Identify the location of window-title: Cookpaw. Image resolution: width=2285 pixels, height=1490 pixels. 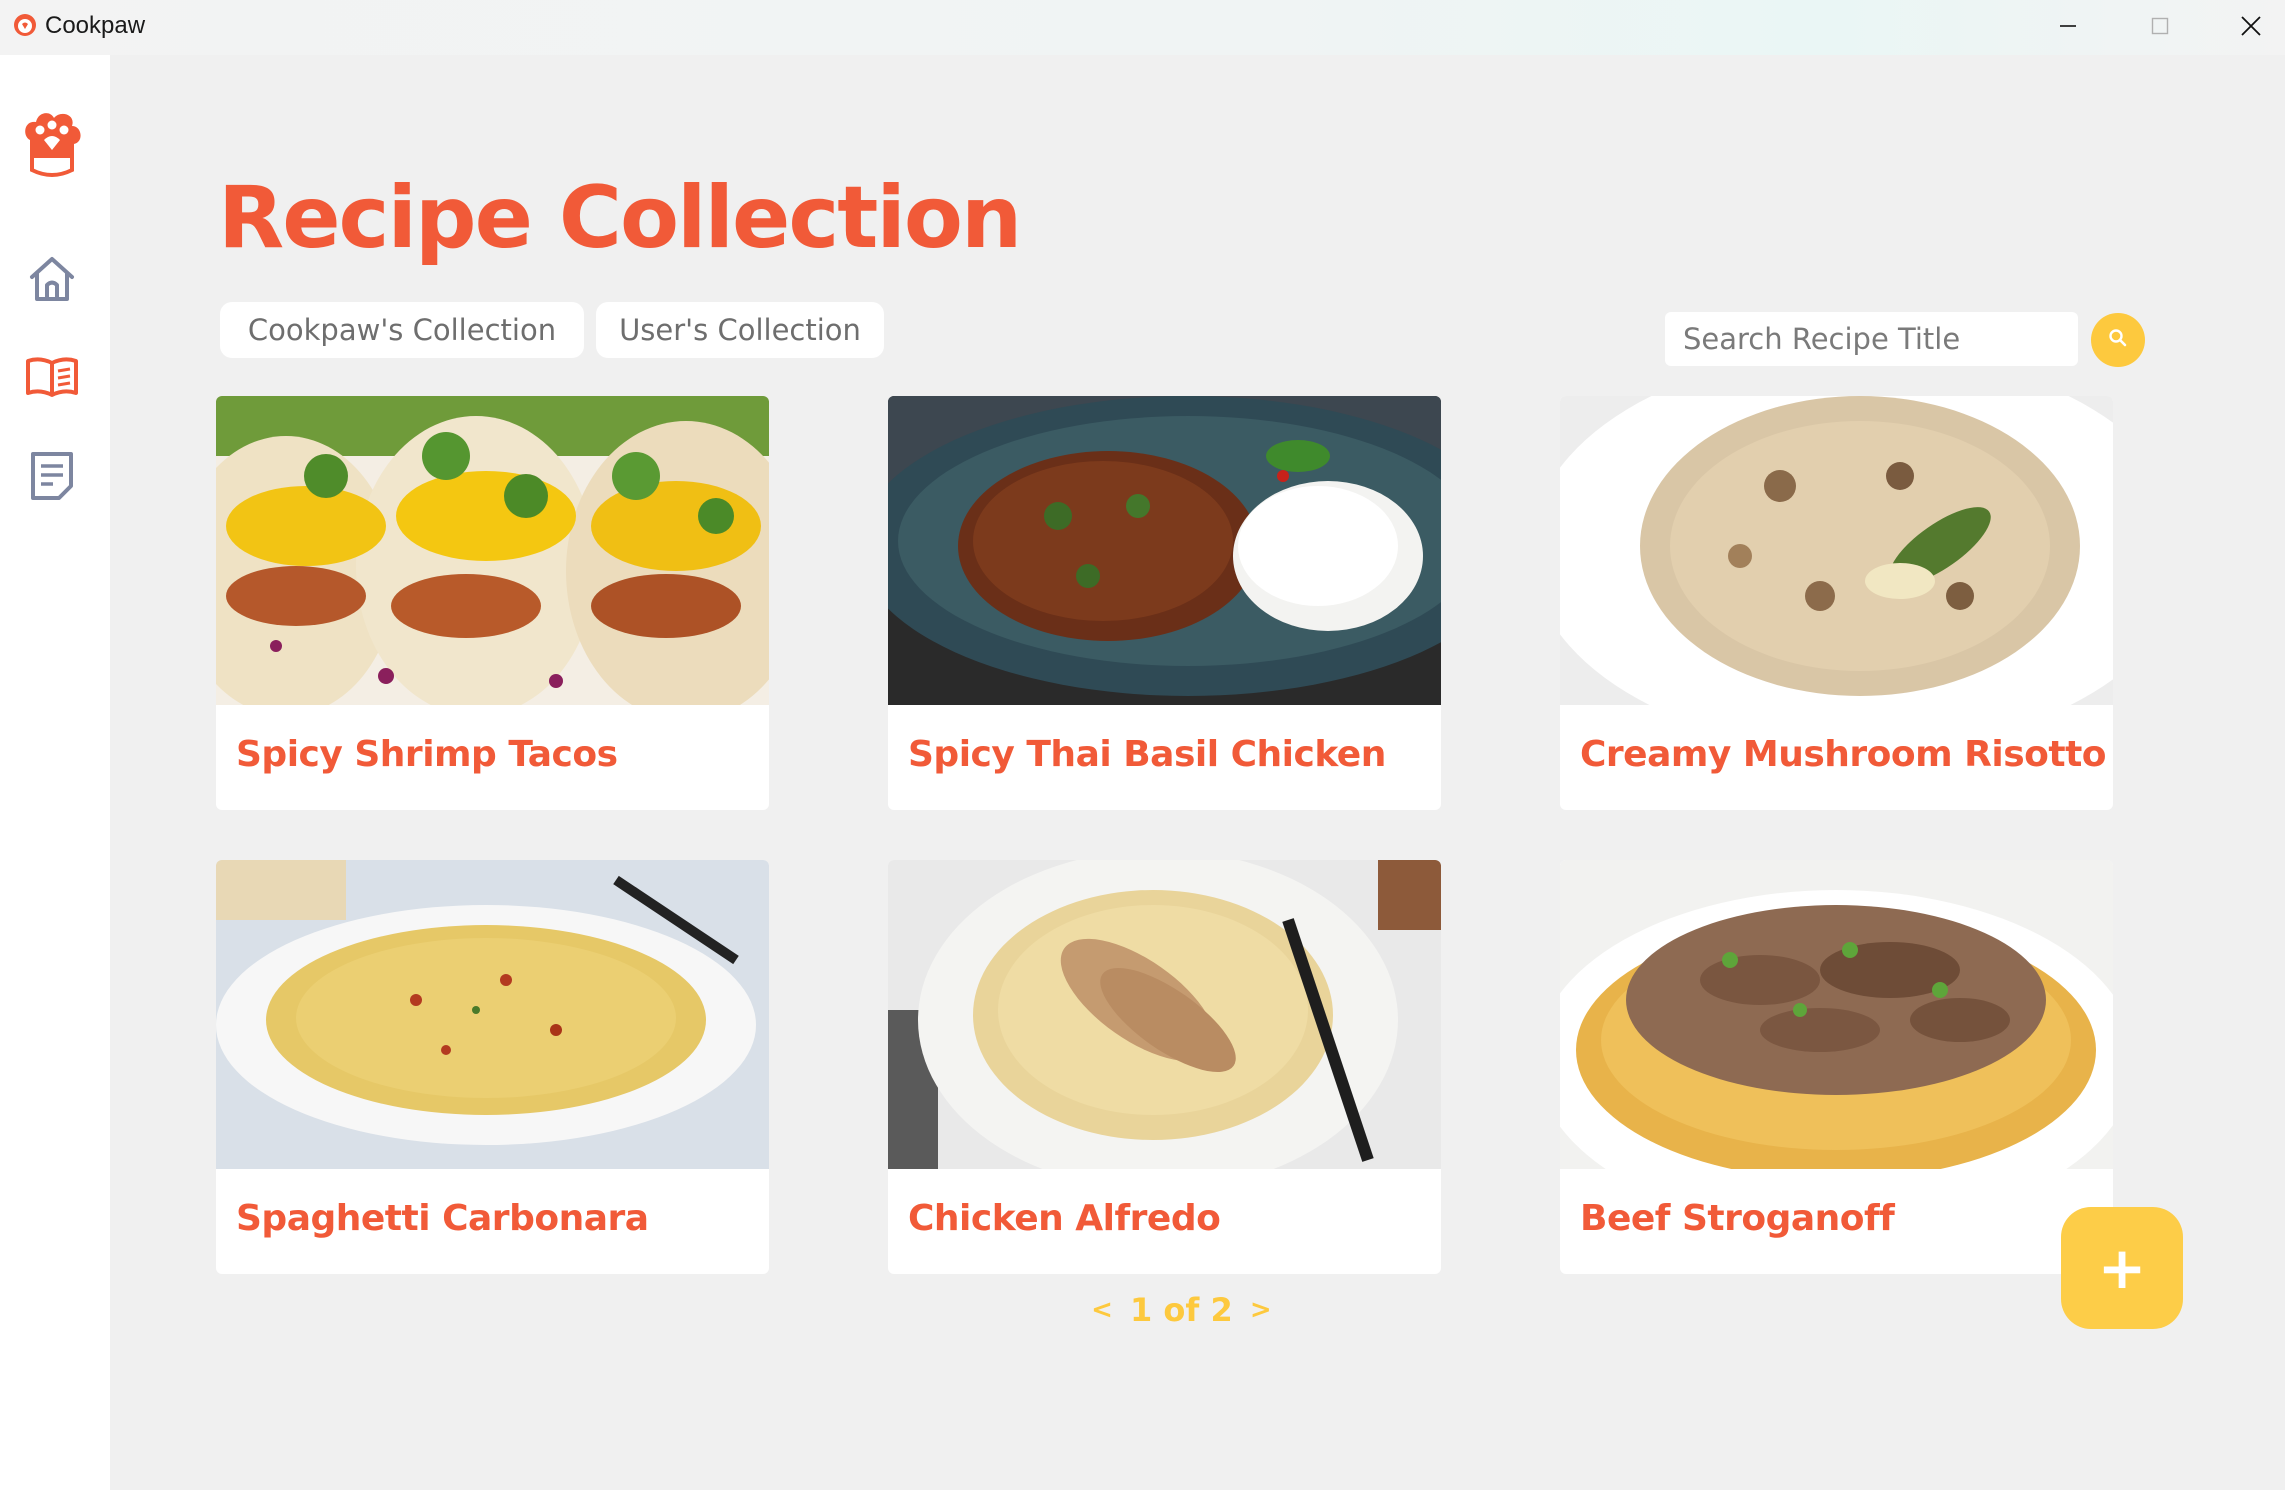
(95, 25).